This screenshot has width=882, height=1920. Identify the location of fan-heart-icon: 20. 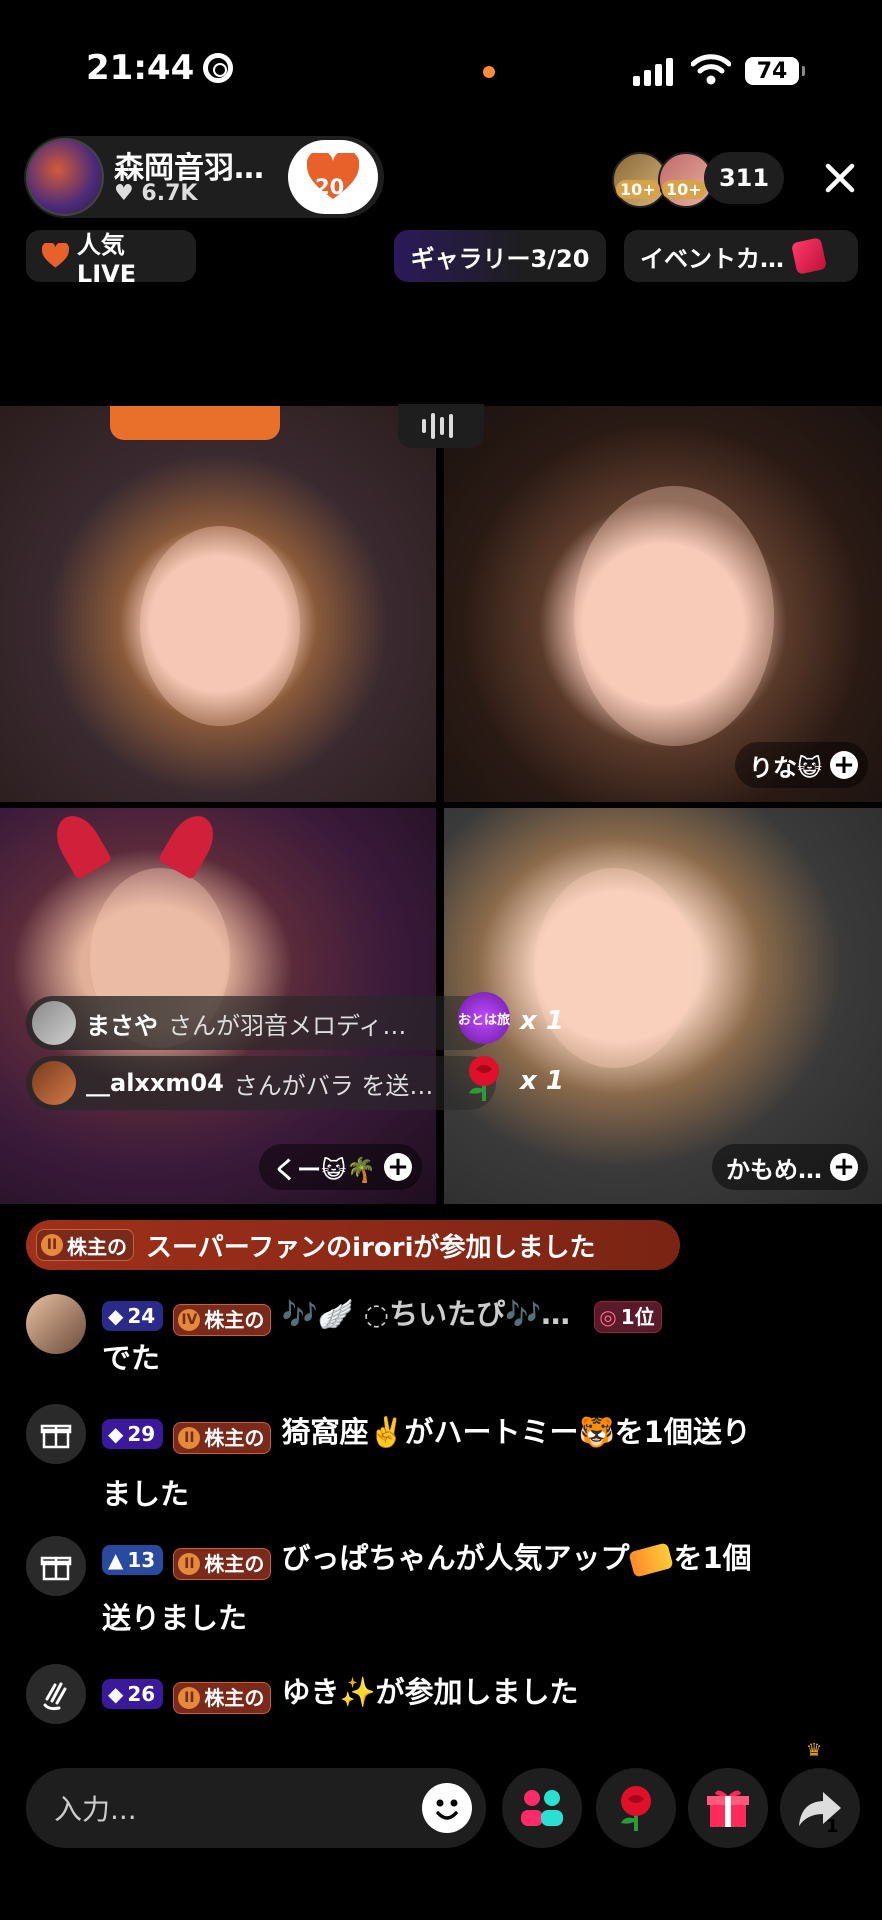
(333, 177).